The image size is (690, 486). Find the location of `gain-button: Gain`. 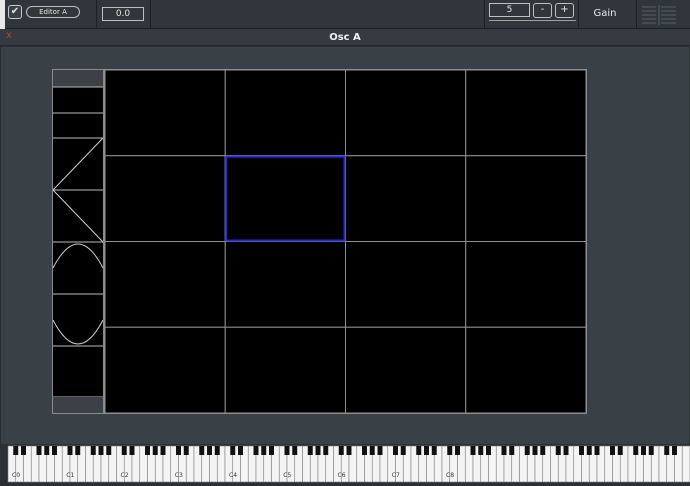

gain-button: Gain is located at coordinates (605, 14).